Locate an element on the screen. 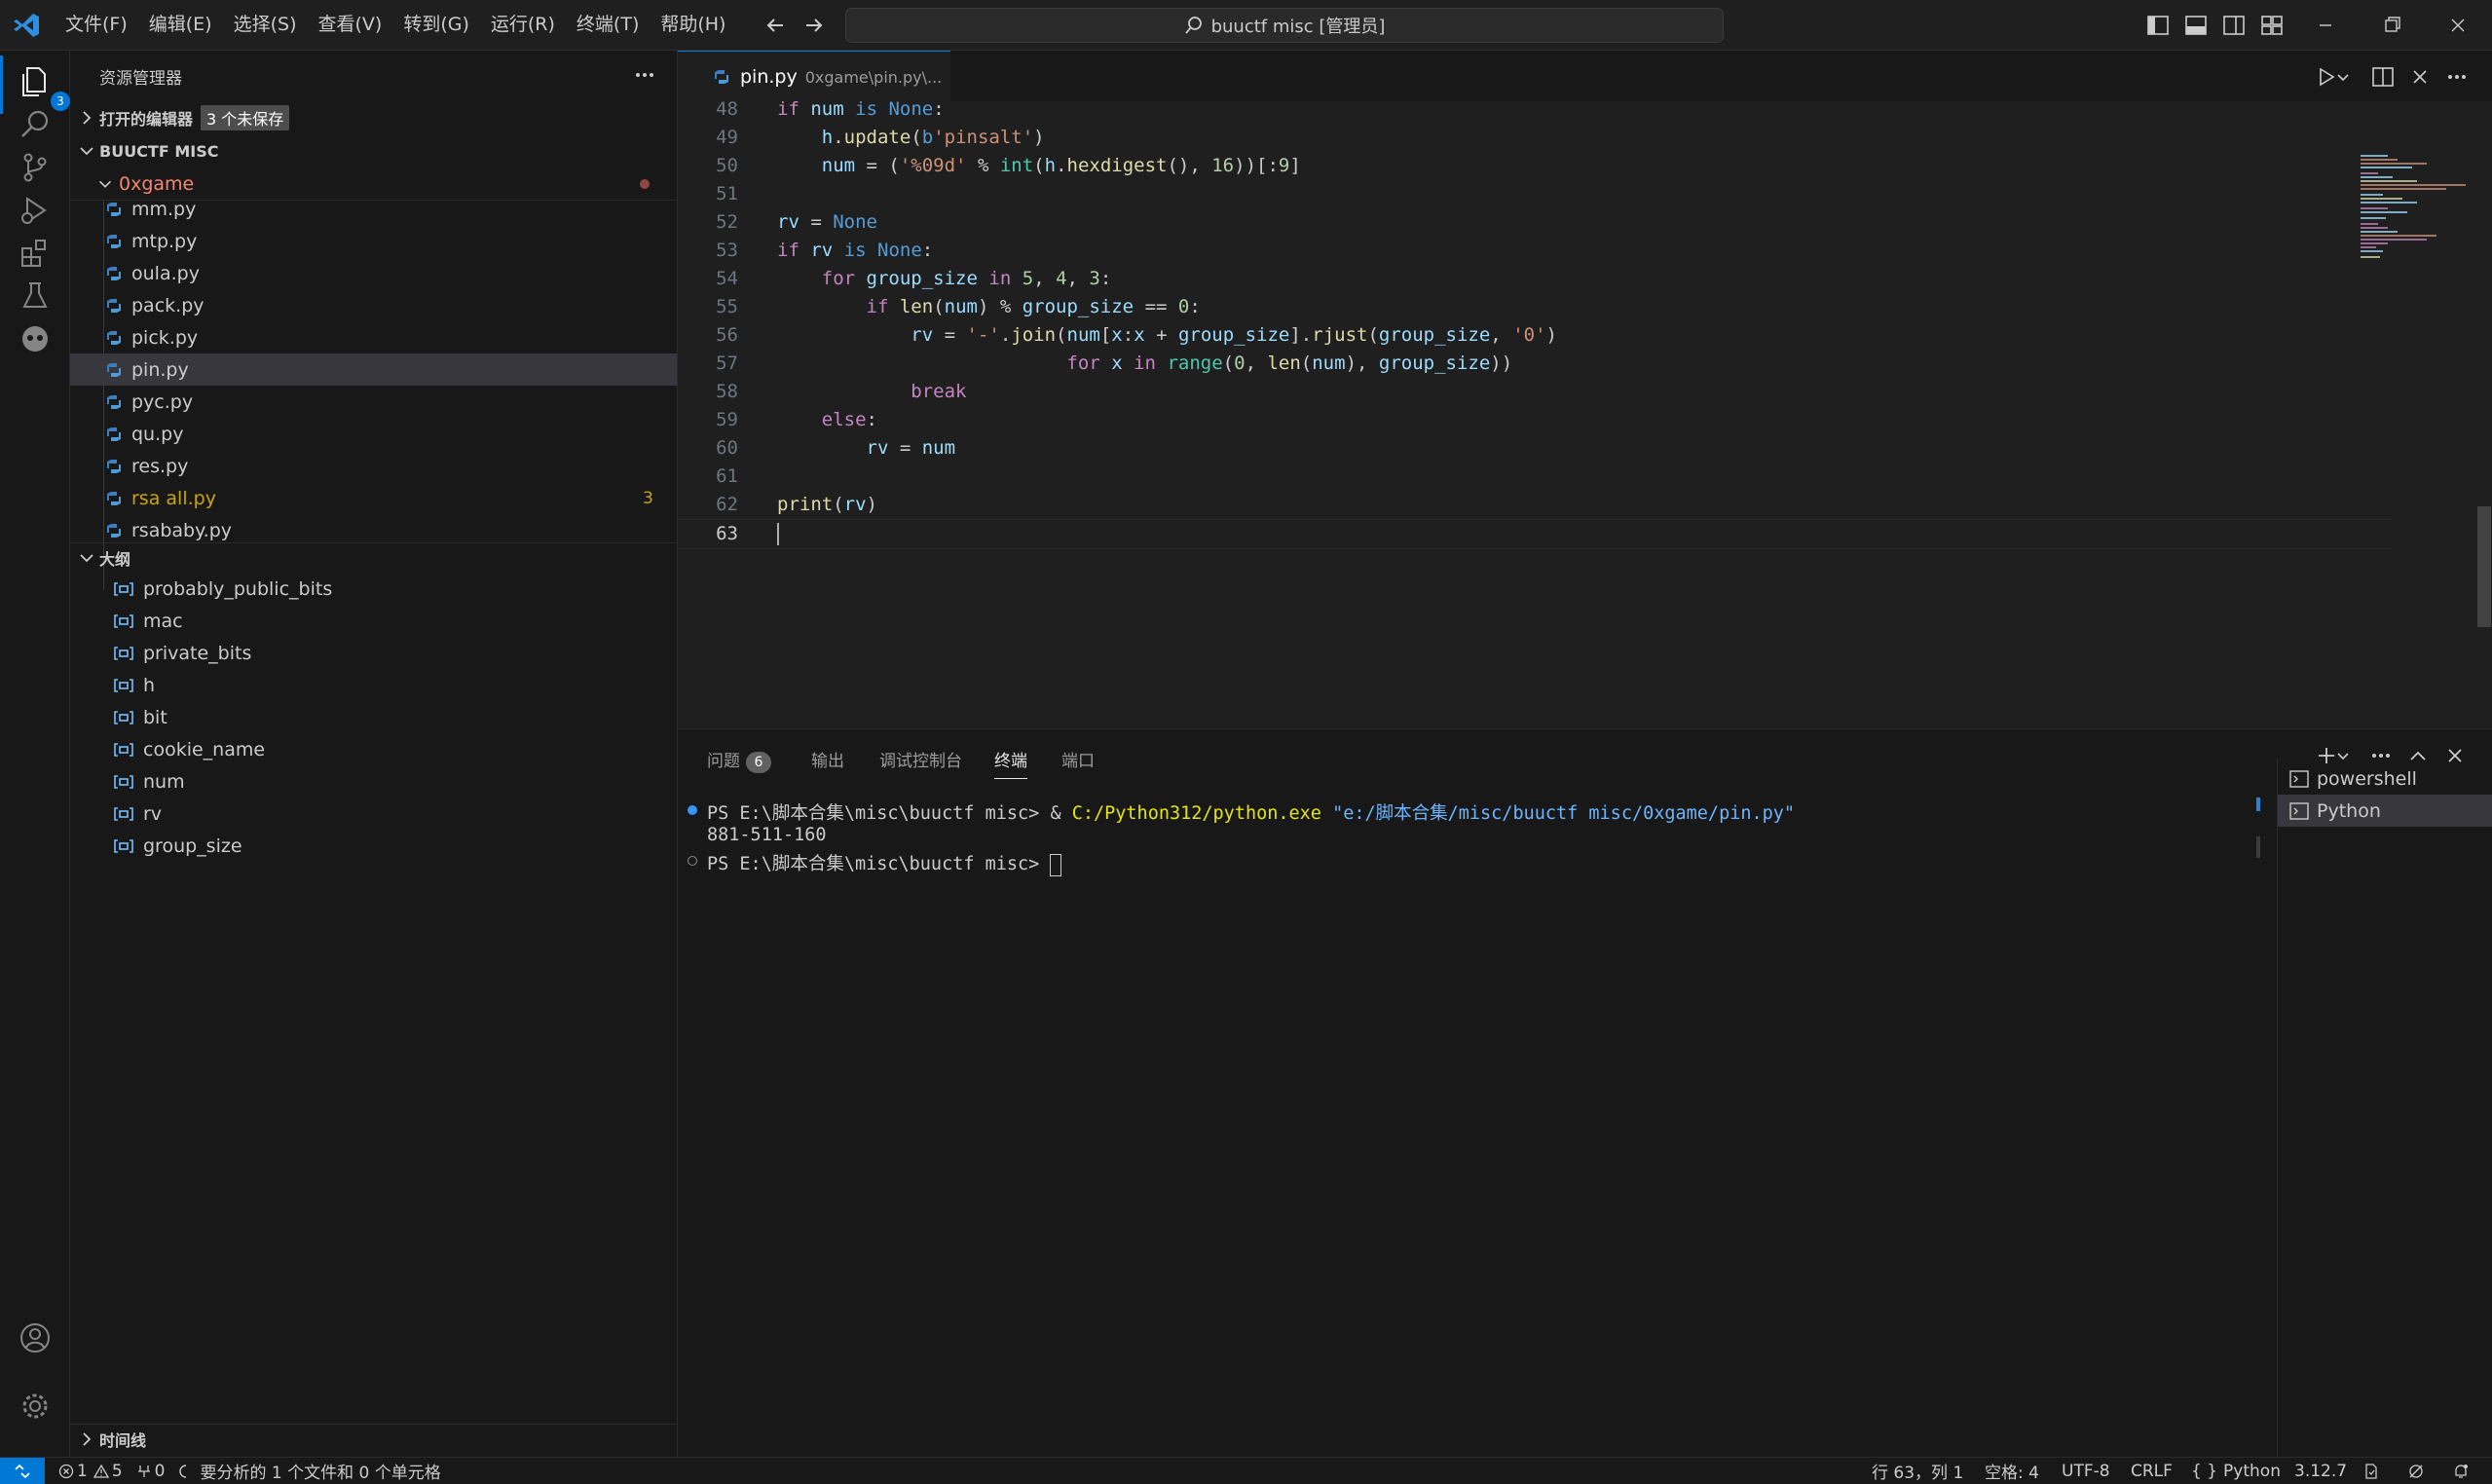 This screenshot has height=1484, width=2492. outline-item: h is located at coordinates (373, 685).